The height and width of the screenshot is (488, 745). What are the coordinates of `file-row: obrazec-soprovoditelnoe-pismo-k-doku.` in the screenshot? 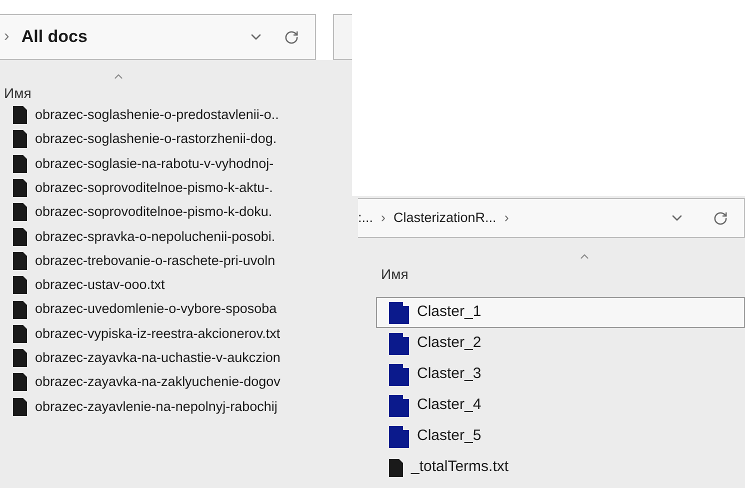 It's located at (176, 212).